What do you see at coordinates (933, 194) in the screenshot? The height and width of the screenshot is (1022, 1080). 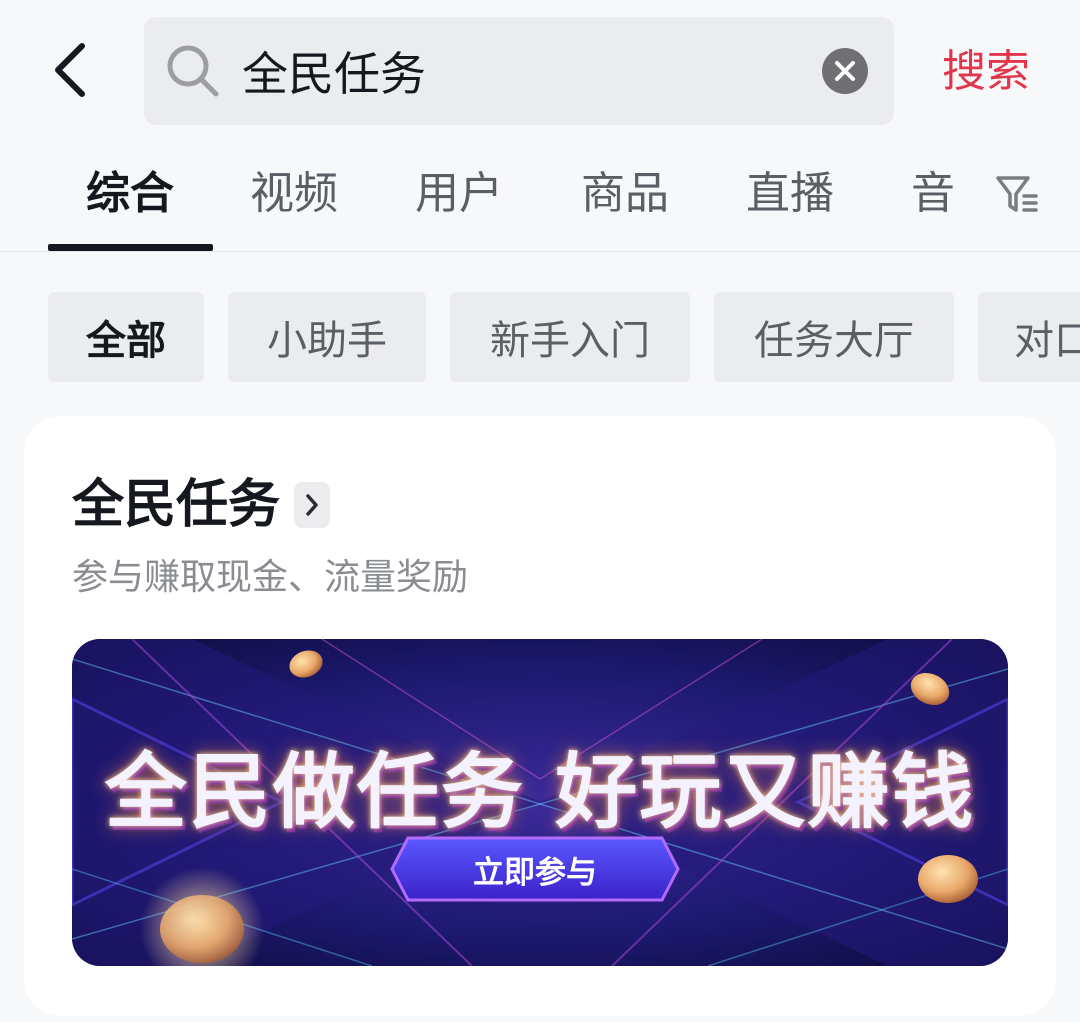 I see `tab-music: 音` at bounding box center [933, 194].